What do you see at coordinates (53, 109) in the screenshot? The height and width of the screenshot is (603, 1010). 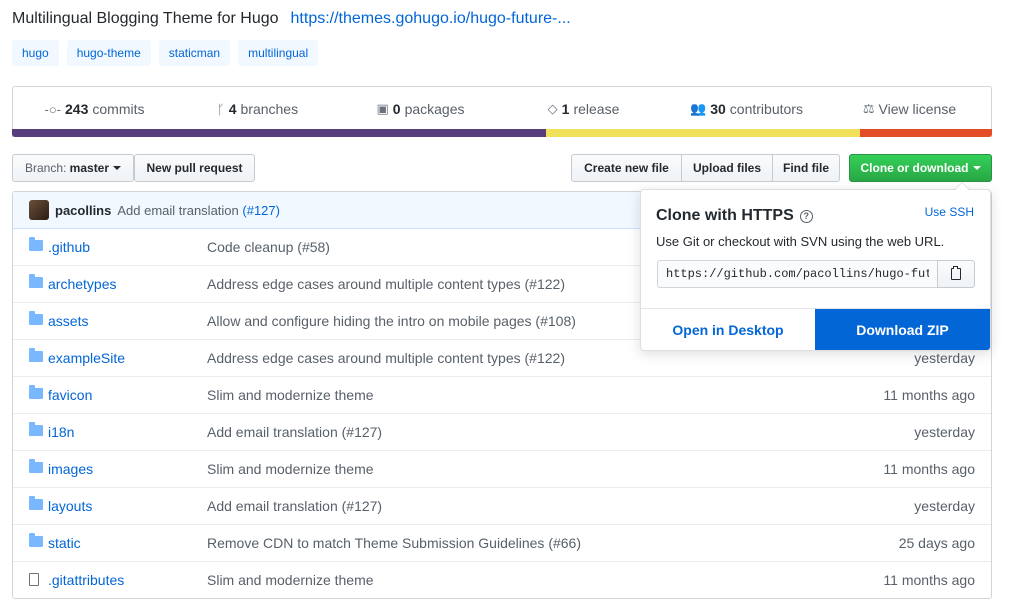 I see `commit-icon: -○-` at bounding box center [53, 109].